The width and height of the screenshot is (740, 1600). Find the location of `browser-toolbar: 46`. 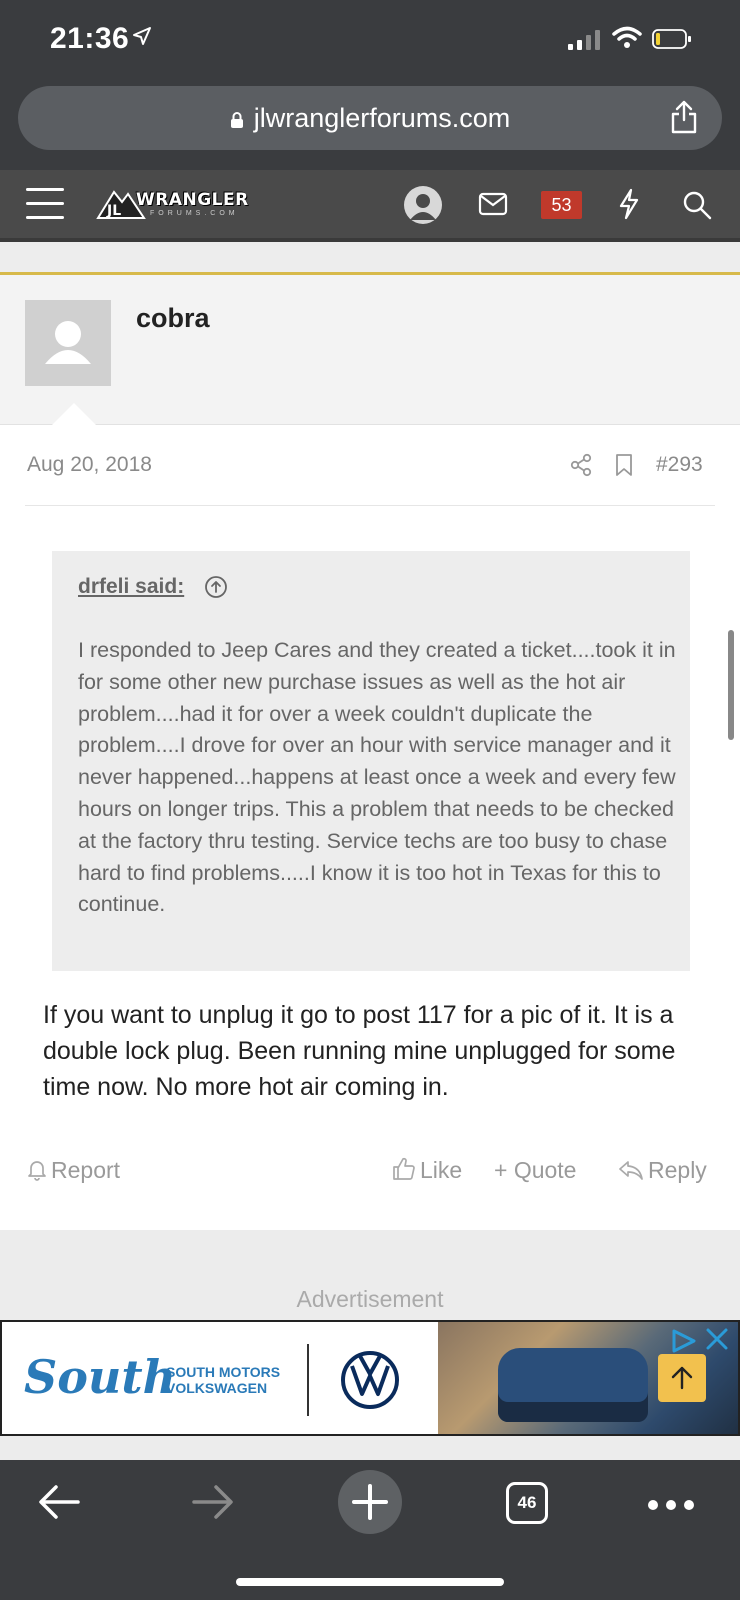

browser-toolbar: 46 is located at coordinates (370, 1530).